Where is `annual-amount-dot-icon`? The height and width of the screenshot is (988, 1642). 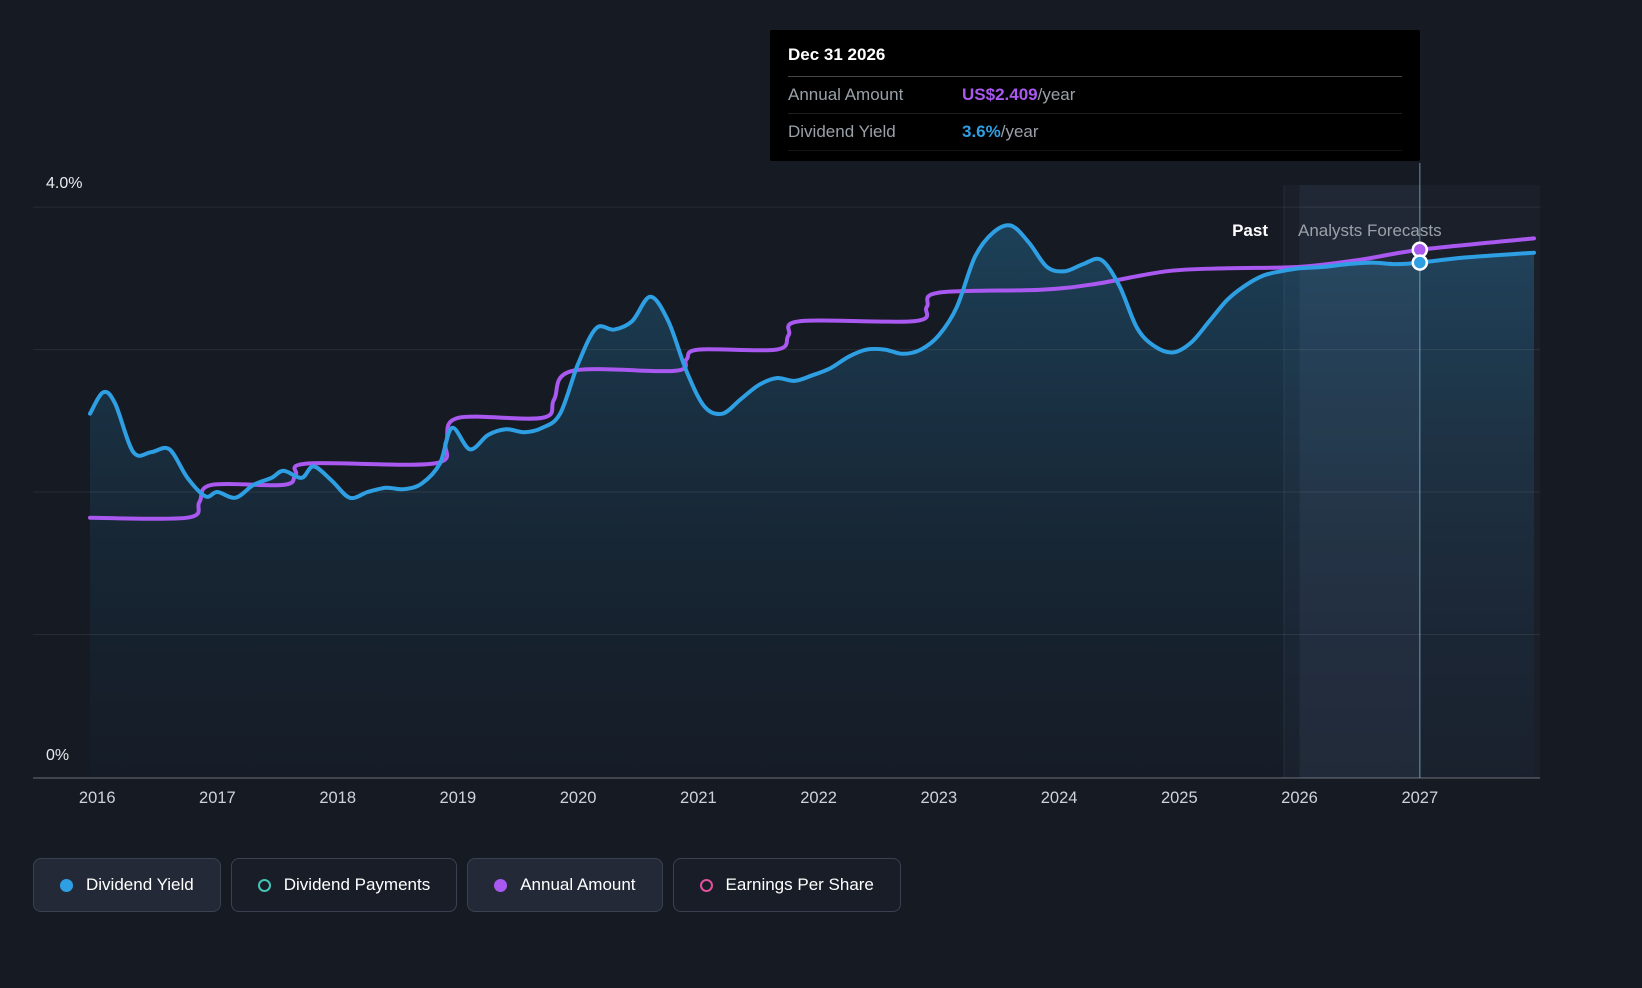
annual-amount-dot-icon is located at coordinates (501, 885).